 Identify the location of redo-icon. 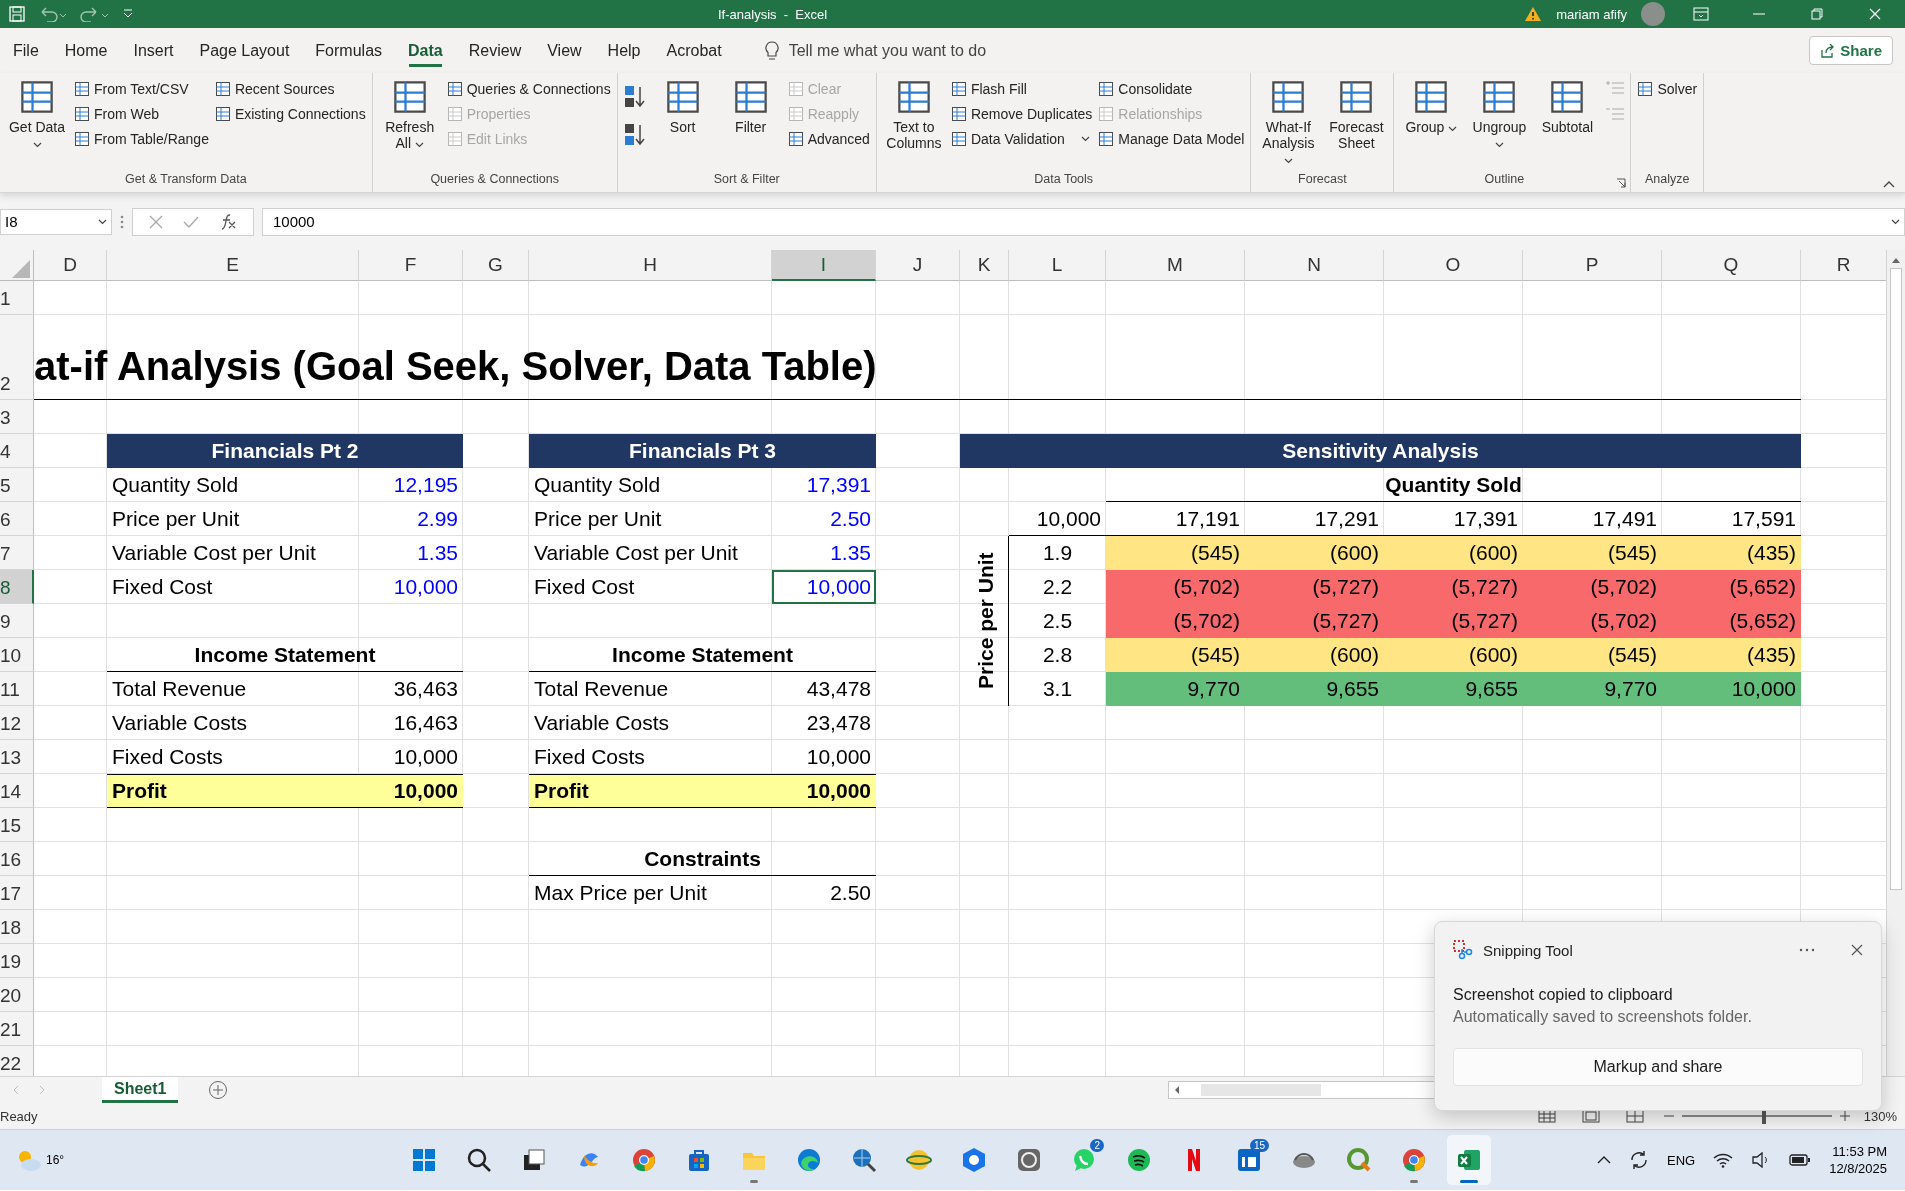
(95, 14).